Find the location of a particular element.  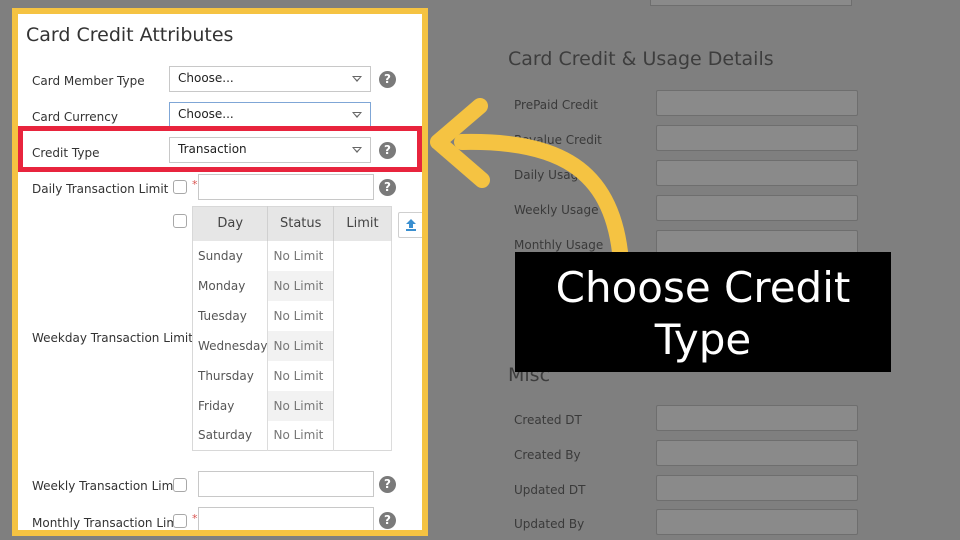

callout-line-2: Type is located at coordinates (703, 339).